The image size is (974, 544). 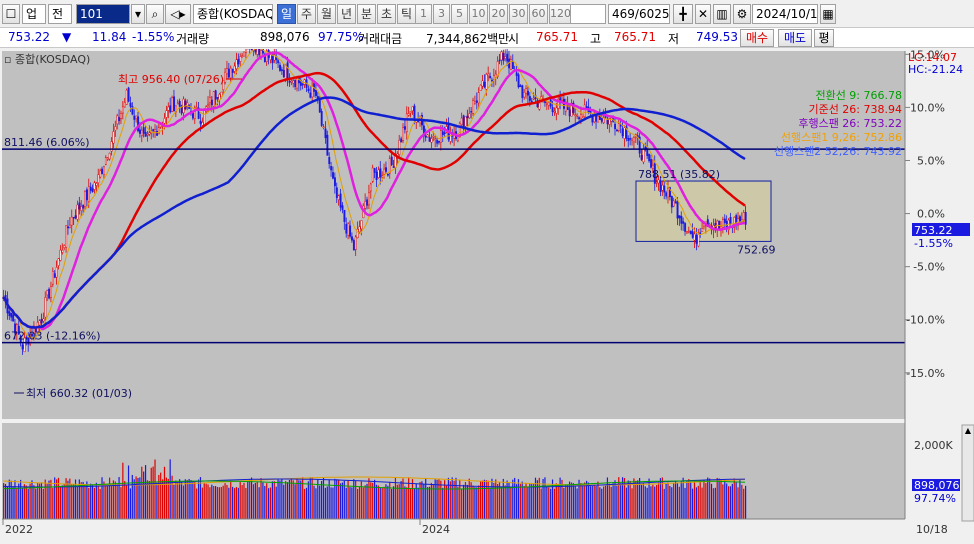 I want to click on scroll-up-icon: ▲, so click(x=968, y=430).